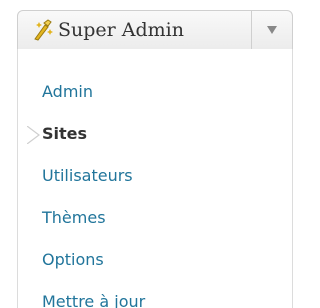 This screenshot has width=320, height=308. I want to click on menu-header: Super Admin, so click(155, 30).